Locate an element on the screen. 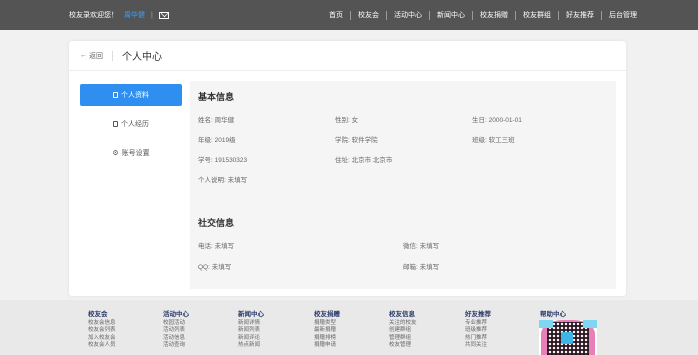 The image size is (698, 355). footer-column: 校友捐赠 捐赠类型 最新捐赠 捐赠排榜 捐赠申请 is located at coordinates (327, 330).